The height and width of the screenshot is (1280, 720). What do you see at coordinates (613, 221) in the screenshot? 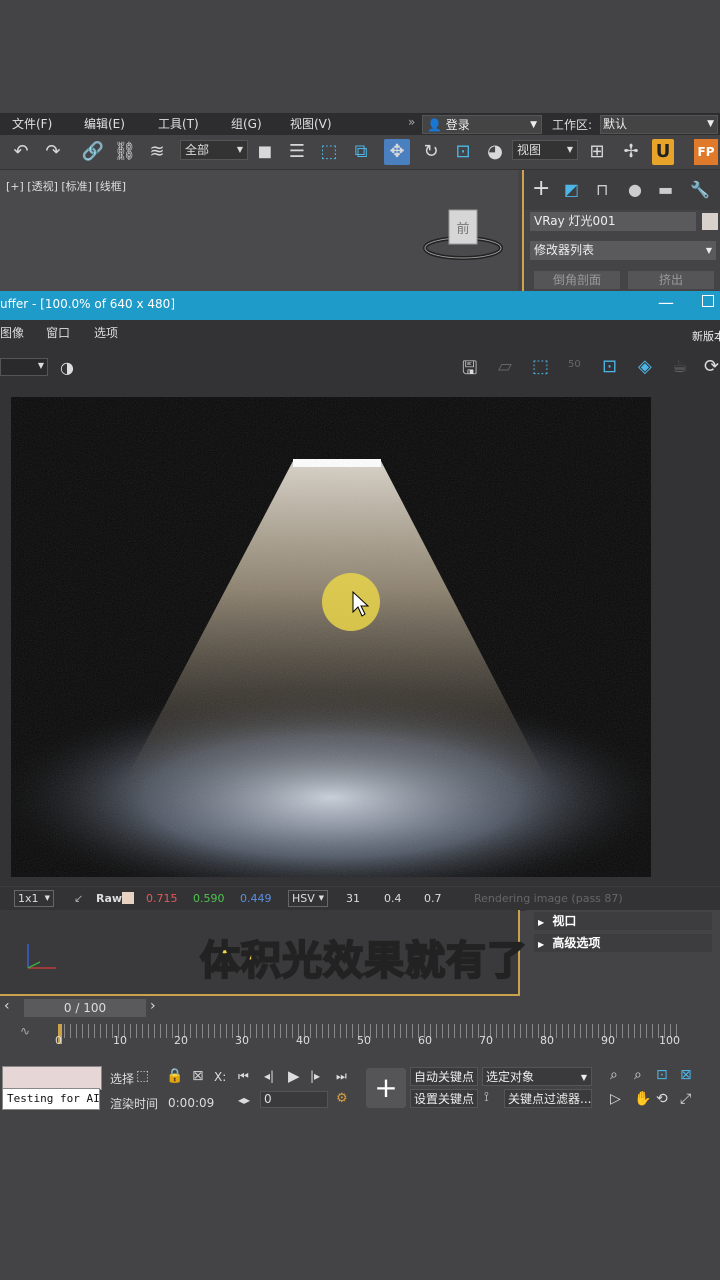
I see `object-name-field: VRay 灯光001` at bounding box center [613, 221].